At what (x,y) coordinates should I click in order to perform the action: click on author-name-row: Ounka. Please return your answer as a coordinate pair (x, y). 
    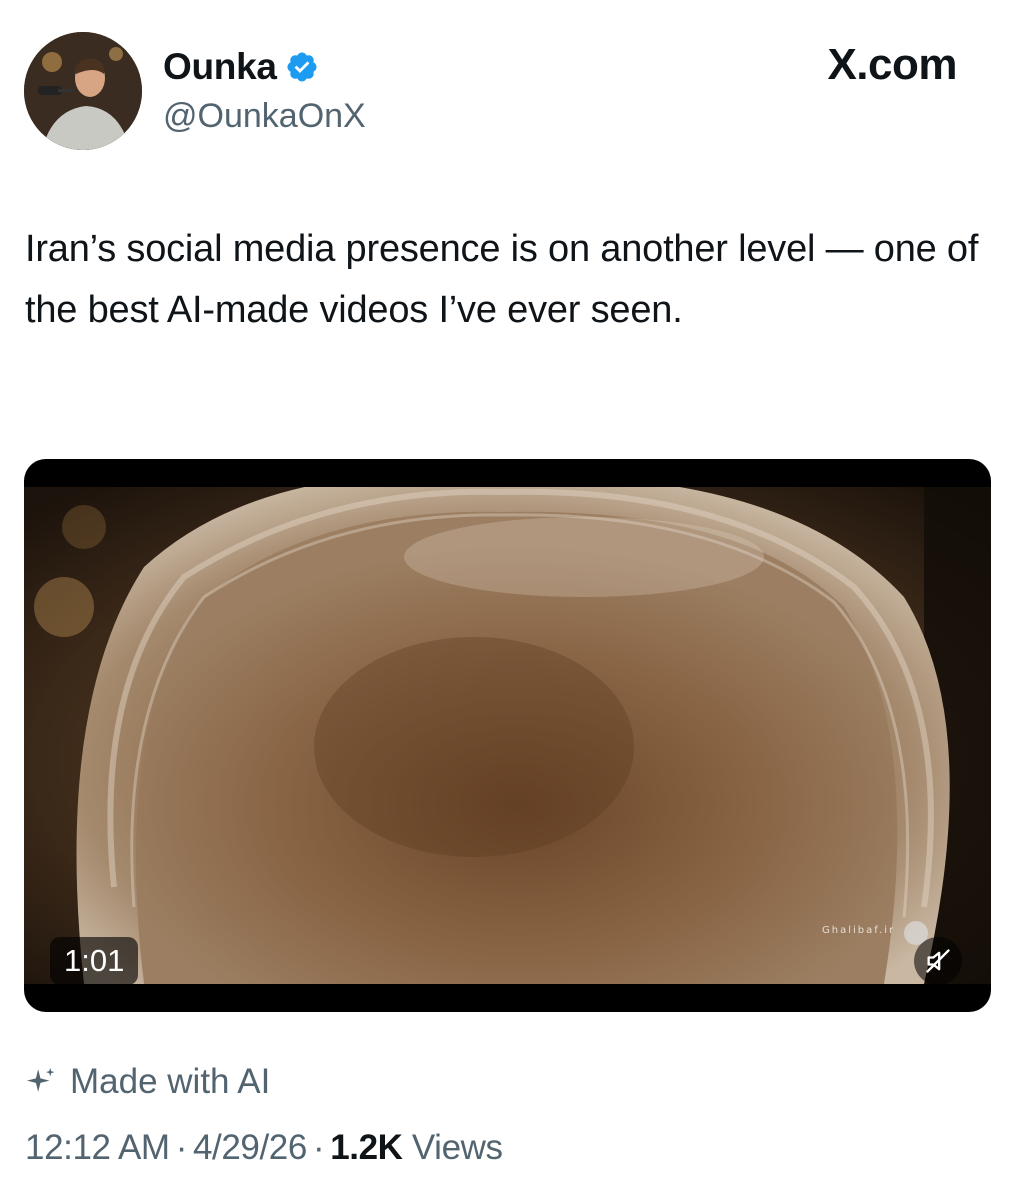
    Looking at the image, I should click on (241, 67).